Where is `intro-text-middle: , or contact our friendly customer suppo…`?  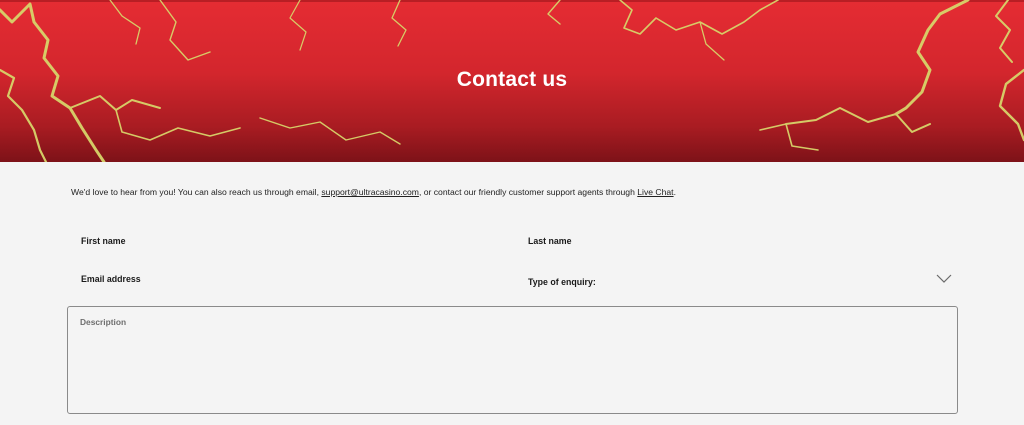 intro-text-middle: , or contact our friendly customer suppo… is located at coordinates (528, 192).